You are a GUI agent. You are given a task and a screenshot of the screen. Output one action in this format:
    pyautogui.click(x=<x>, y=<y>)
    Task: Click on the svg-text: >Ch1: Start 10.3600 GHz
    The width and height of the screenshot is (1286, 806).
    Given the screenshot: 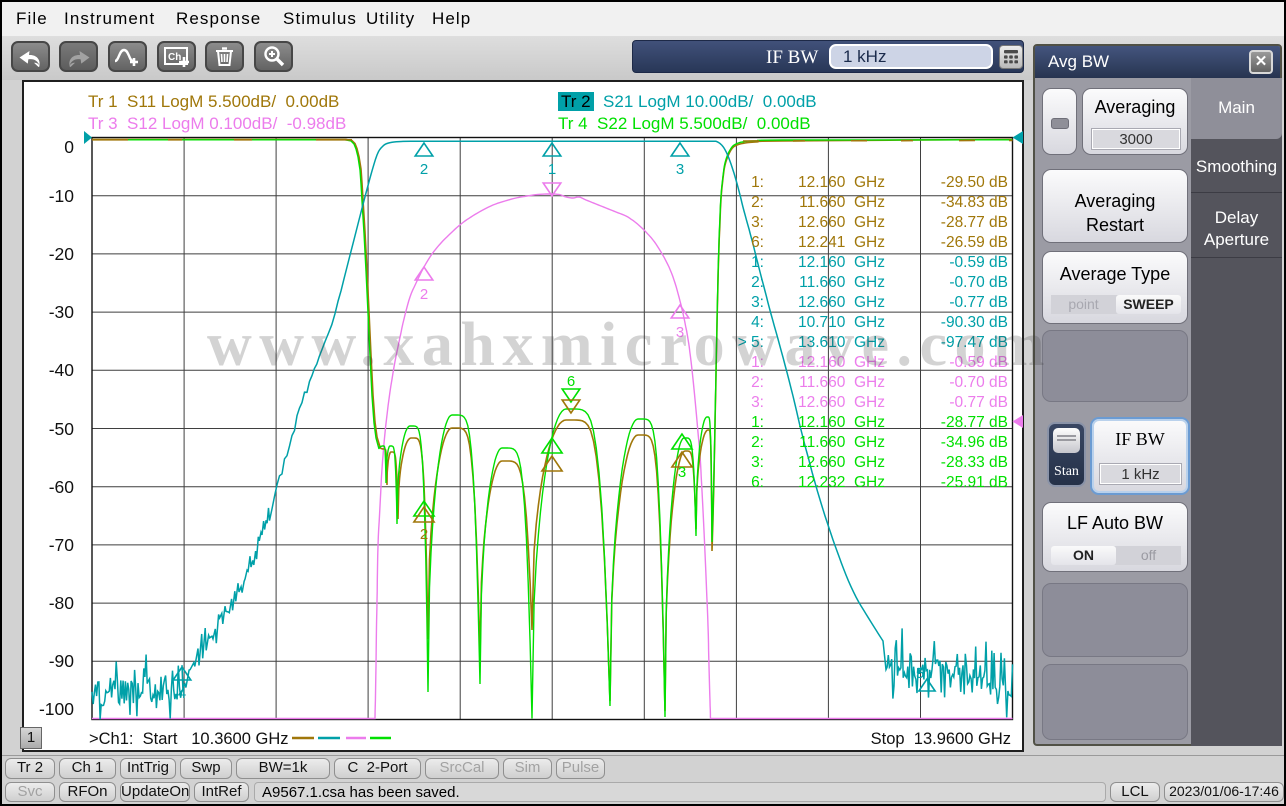 What is the action you would take?
    pyautogui.click(x=188, y=739)
    